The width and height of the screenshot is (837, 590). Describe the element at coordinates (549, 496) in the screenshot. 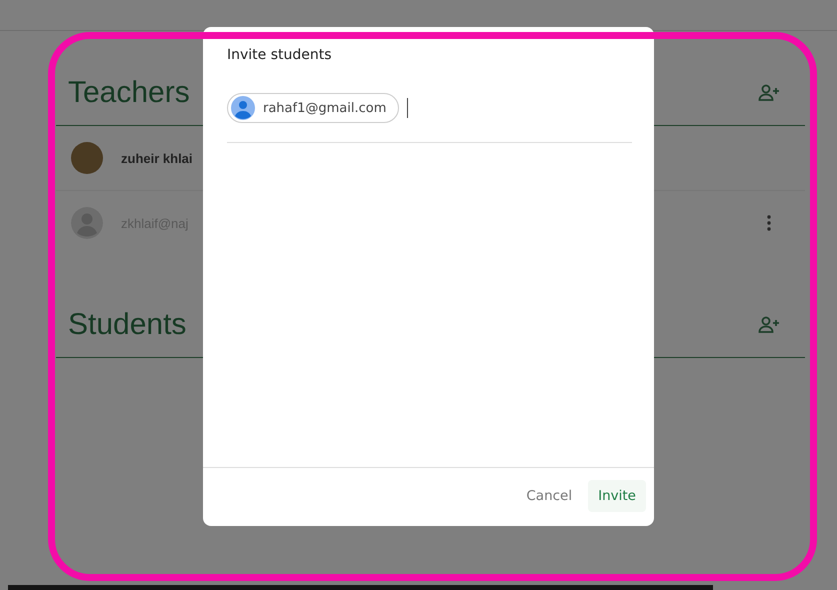

I see `dialog-button: Cancel` at that location.